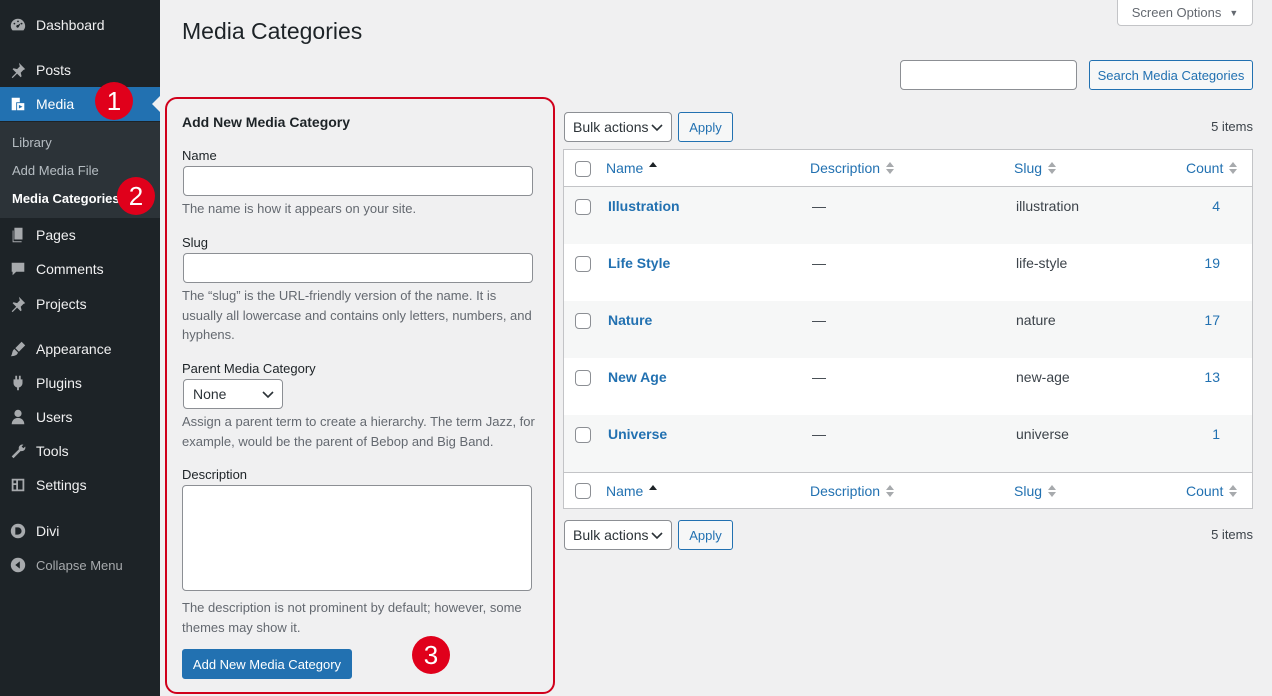 Image resolution: width=1272 pixels, height=696 pixels. What do you see at coordinates (18, 383) in the screenshot?
I see `plugin-icon` at bounding box center [18, 383].